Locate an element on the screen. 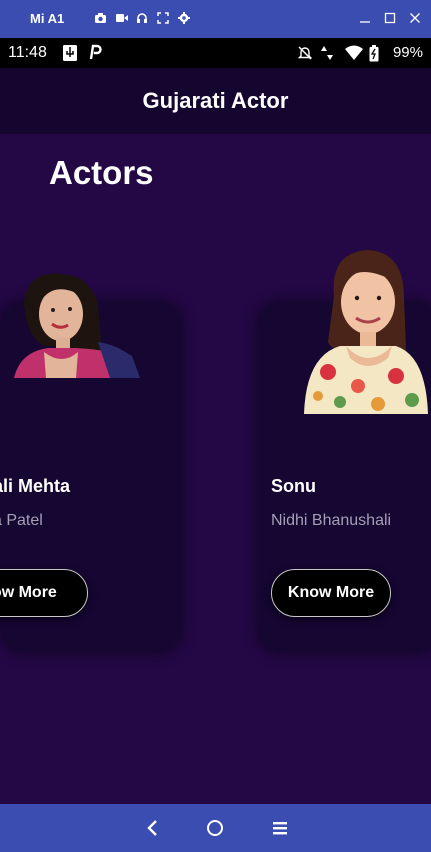  fullscreen-icon is located at coordinates (163, 17).